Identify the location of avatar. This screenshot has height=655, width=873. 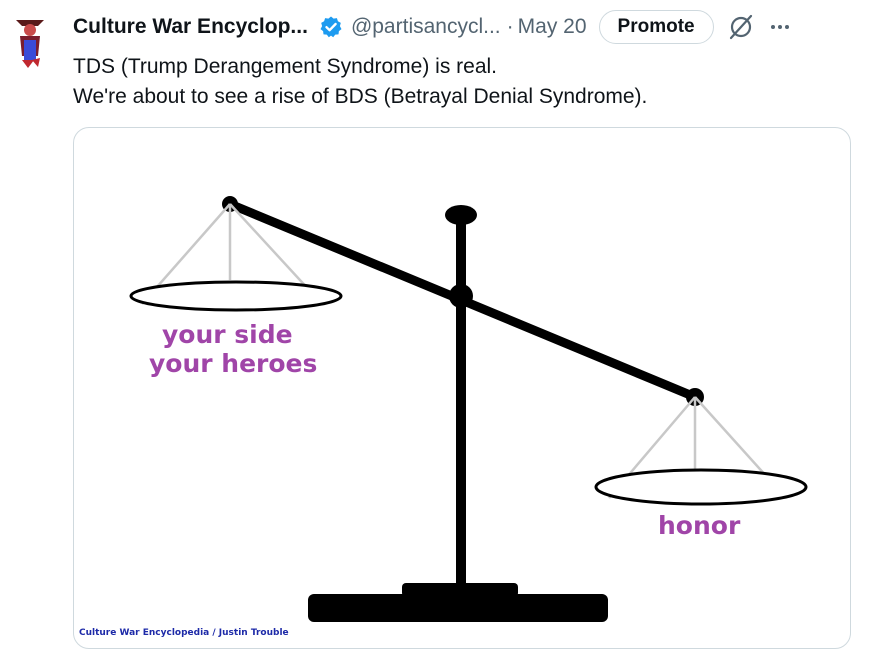
(30, 41).